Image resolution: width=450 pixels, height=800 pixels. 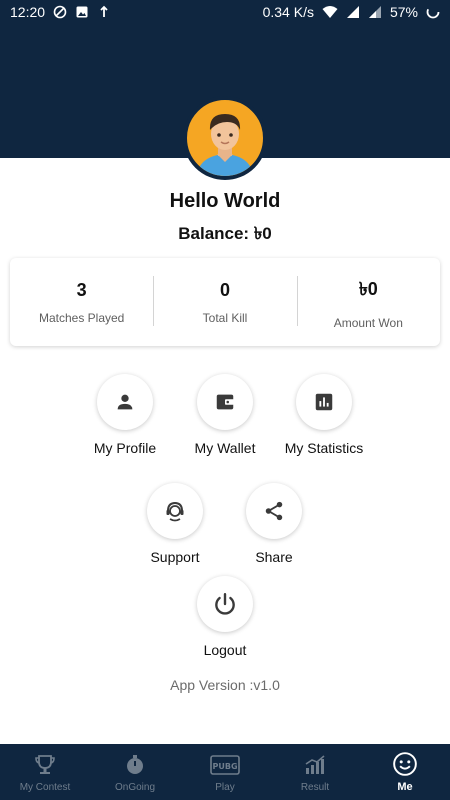 What do you see at coordinates (225, 650) in the screenshot?
I see `logout-label: Logout` at bounding box center [225, 650].